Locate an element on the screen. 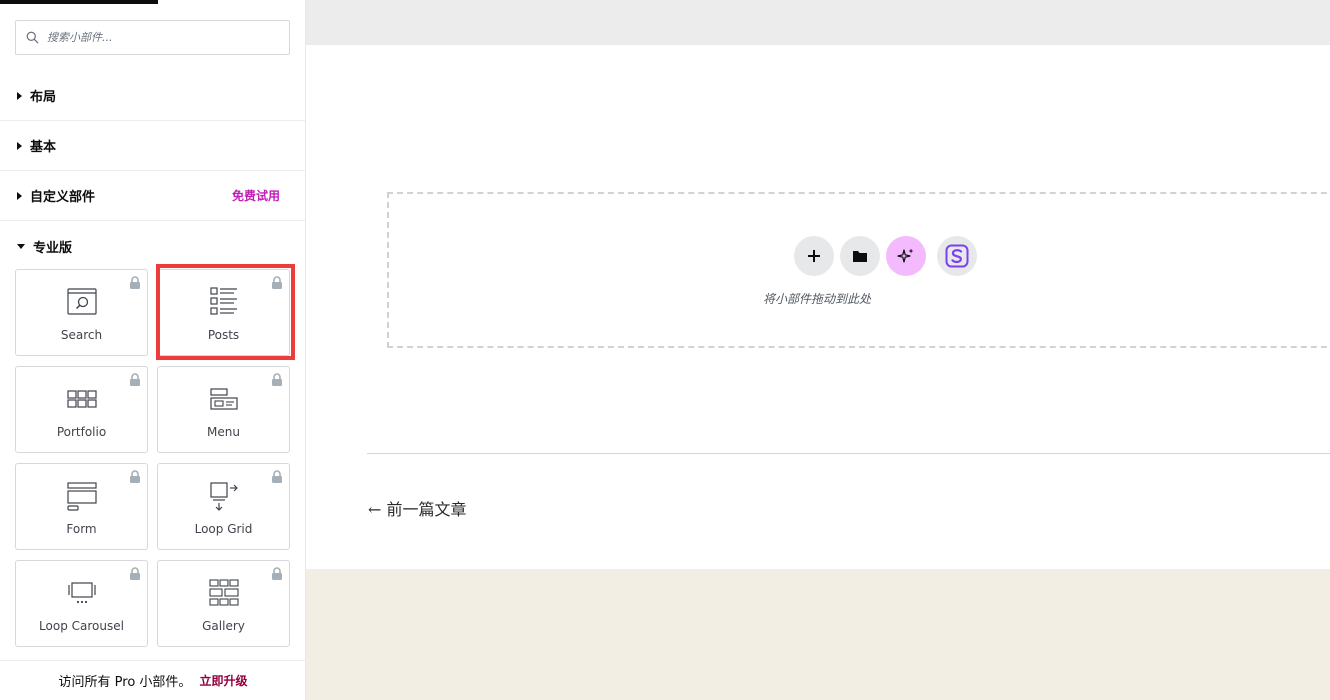  category-custom-widgets: 自定义部件 免费试用 is located at coordinates (152, 196).